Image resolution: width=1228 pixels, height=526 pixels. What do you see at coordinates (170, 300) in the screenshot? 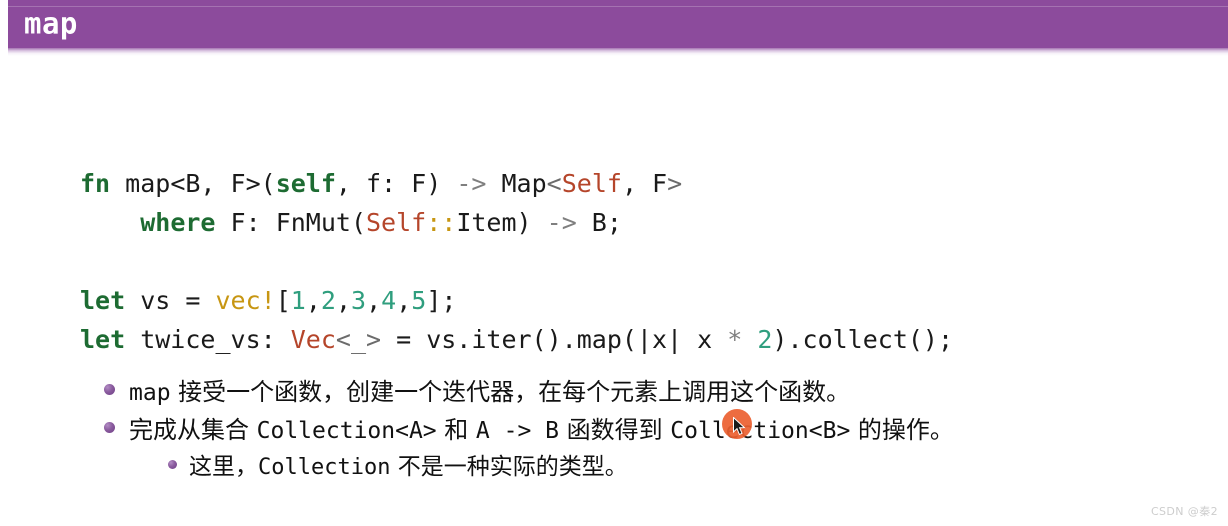
I see `code-token-plain: vs =` at bounding box center [170, 300].